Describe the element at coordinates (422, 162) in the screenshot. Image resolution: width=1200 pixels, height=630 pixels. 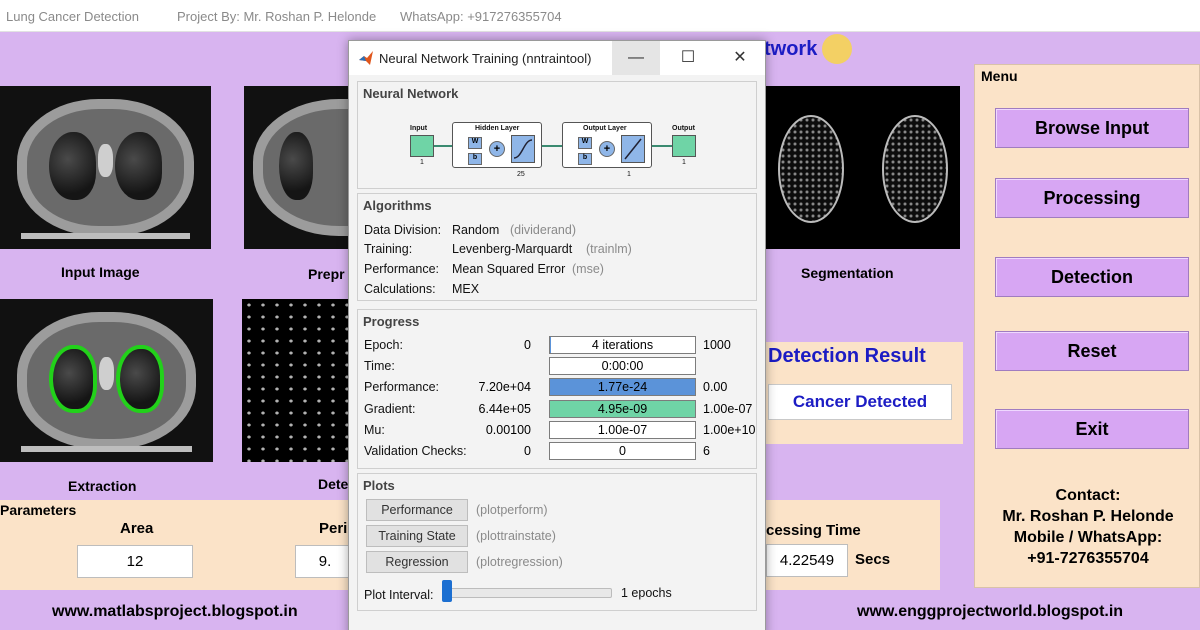
I see `input-size: 1` at that location.